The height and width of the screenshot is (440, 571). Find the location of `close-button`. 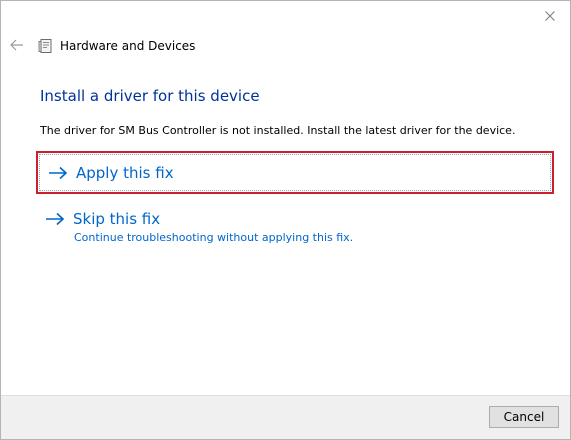

close-button is located at coordinates (550, 16).